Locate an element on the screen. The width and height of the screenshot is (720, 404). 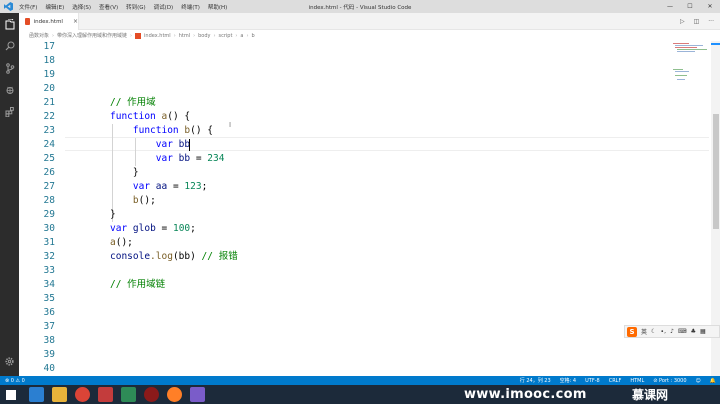
explorer-icon is located at coordinates (9, 24).